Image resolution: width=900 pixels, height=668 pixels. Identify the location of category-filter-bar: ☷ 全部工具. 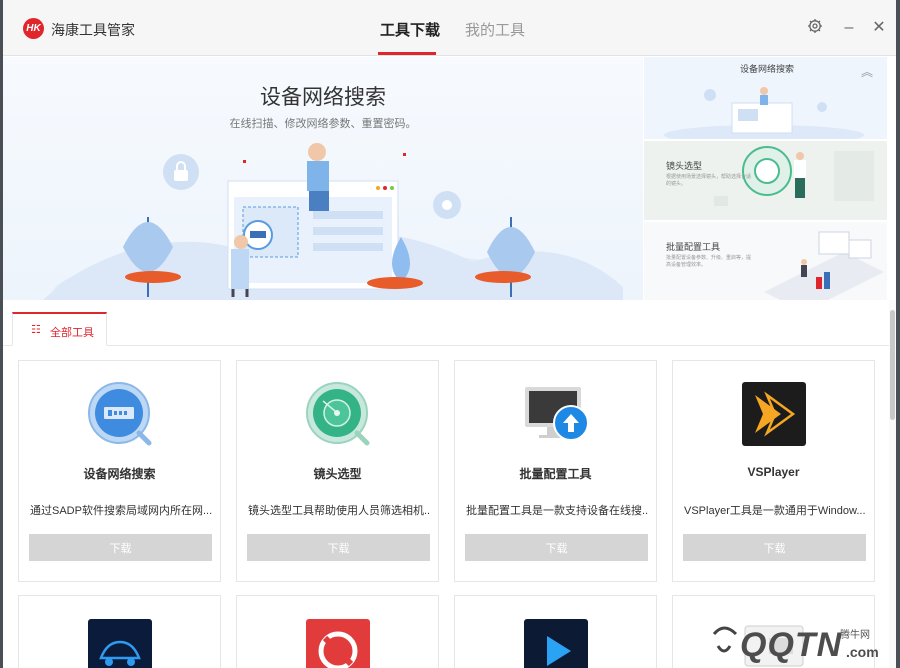
(449, 323).